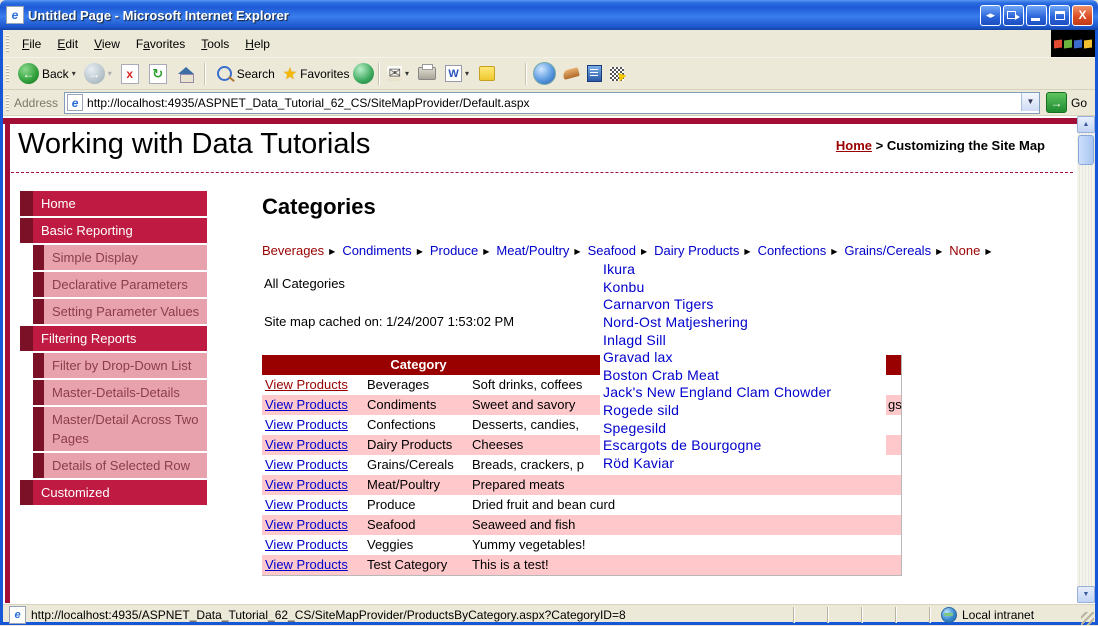 The image size is (1098, 626). I want to click on scroll-down-button: ▼, so click(1086, 594).